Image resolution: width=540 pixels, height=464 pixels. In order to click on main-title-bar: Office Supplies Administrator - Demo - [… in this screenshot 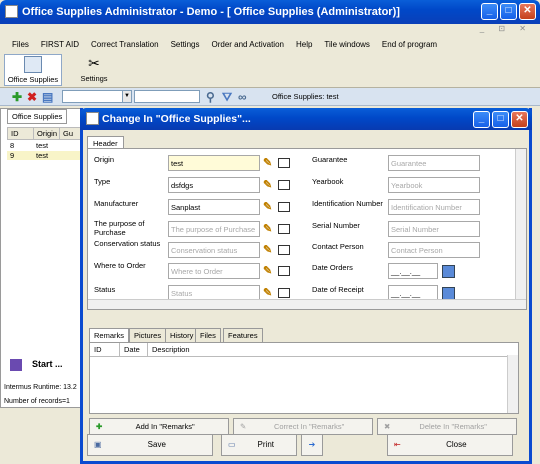, I will do `click(270, 12)`.